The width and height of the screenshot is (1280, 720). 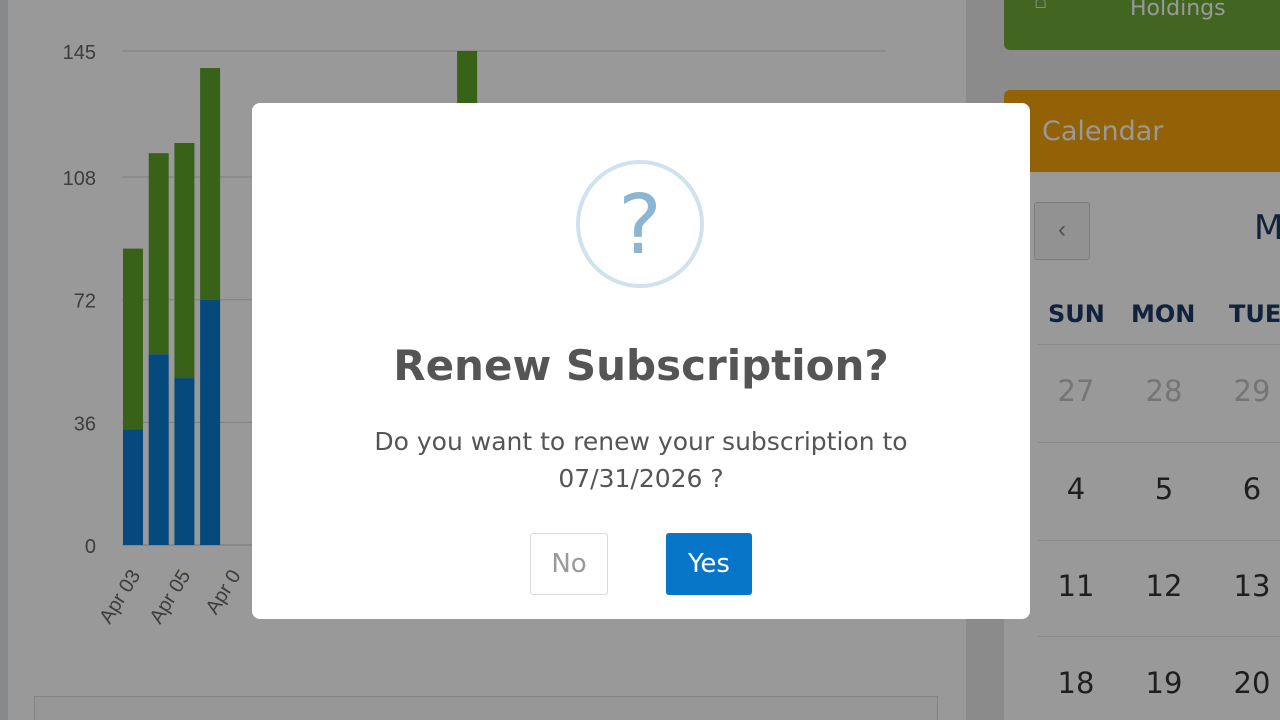 What do you see at coordinates (709, 564) in the screenshot?
I see `yes-button: Yes` at bounding box center [709, 564].